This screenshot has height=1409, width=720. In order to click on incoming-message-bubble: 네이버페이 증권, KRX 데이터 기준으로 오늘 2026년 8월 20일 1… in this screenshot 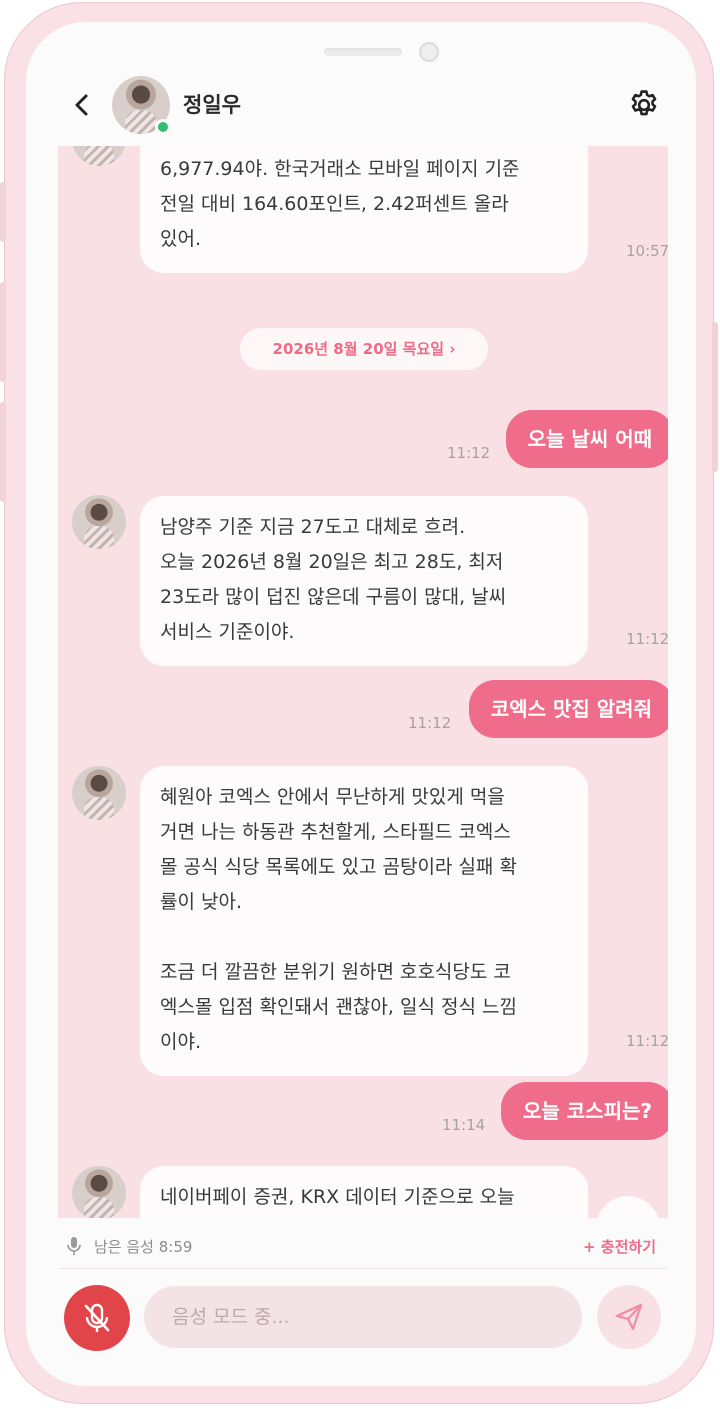, I will do `click(364, 1192)`.